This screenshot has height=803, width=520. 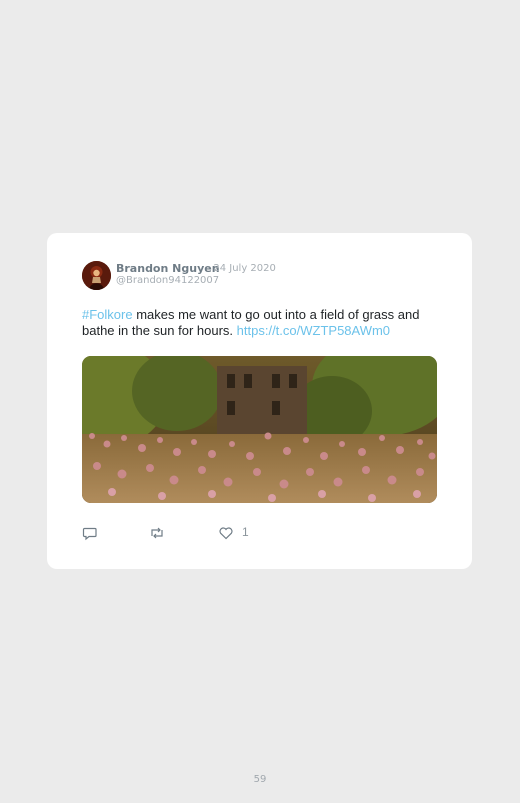 I want to click on author-name: Brandon Nguyen, so click(x=168, y=268).